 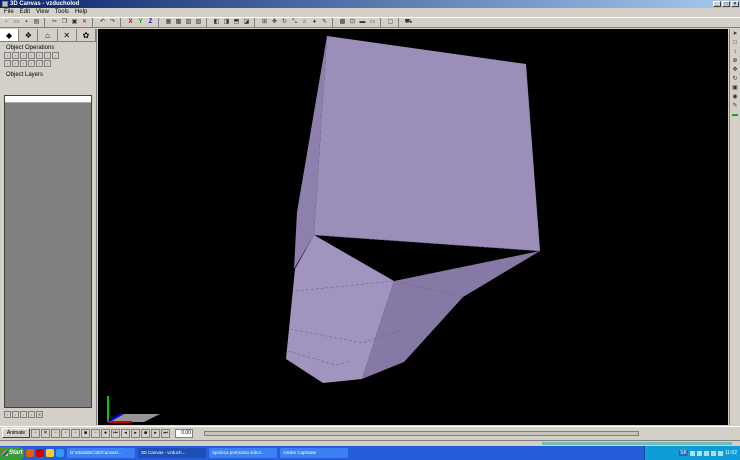 What do you see at coordinates (421, 433) in the screenshot?
I see `timeline-slider` at bounding box center [421, 433].